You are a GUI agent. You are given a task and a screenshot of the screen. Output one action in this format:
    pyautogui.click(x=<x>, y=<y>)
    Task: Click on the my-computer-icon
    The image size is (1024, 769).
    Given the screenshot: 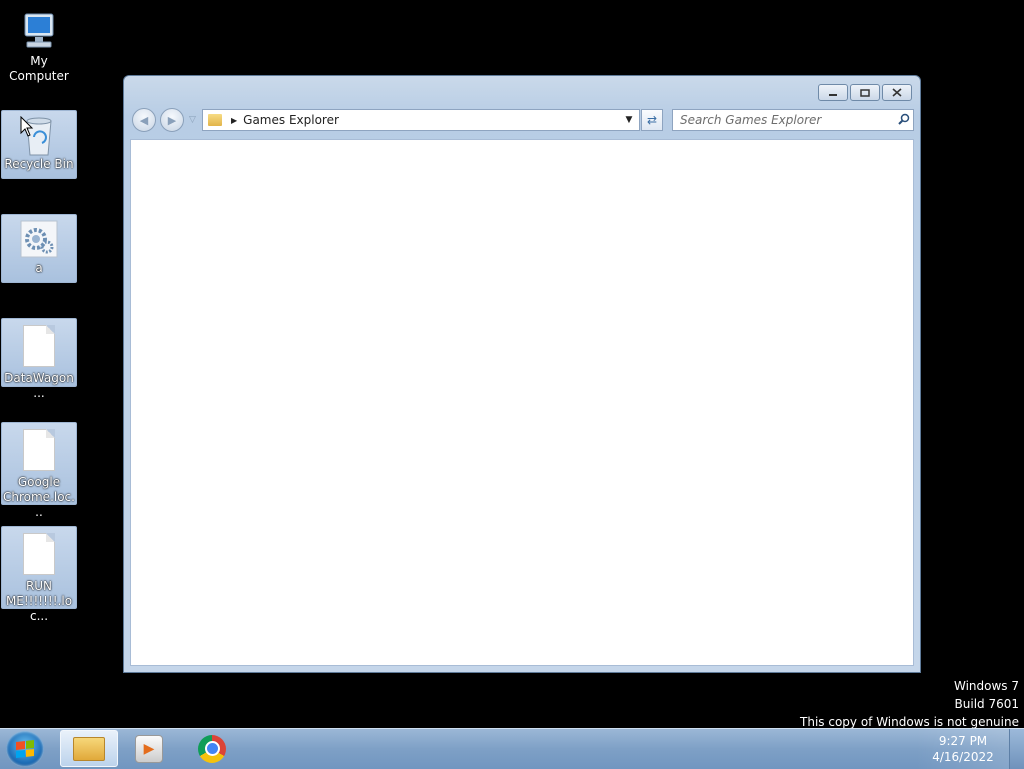 What is the action you would take?
    pyautogui.click(x=39, y=30)
    